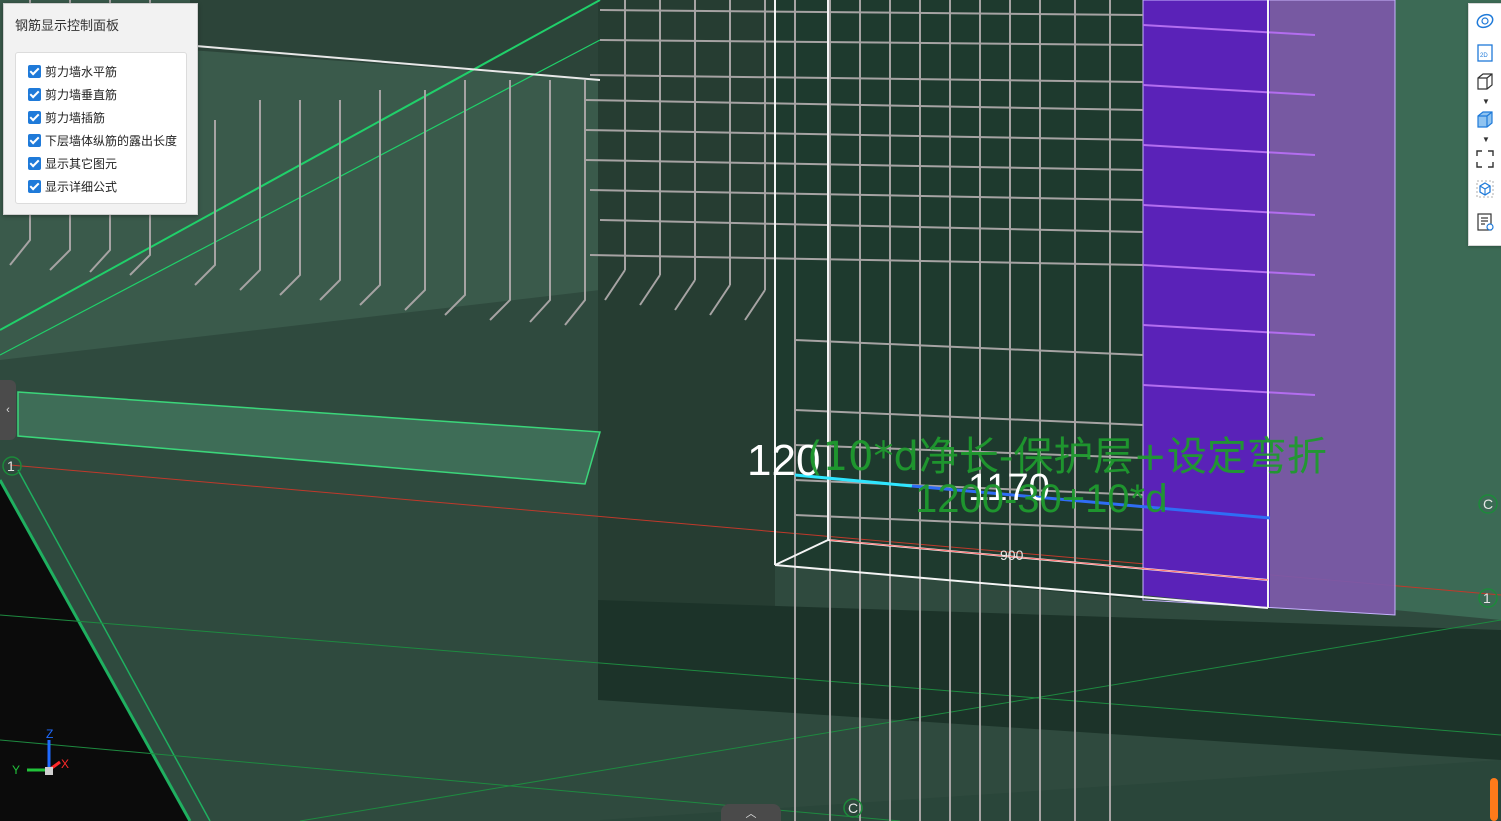  I want to click on svg-text: 2D, so click(1484, 56).